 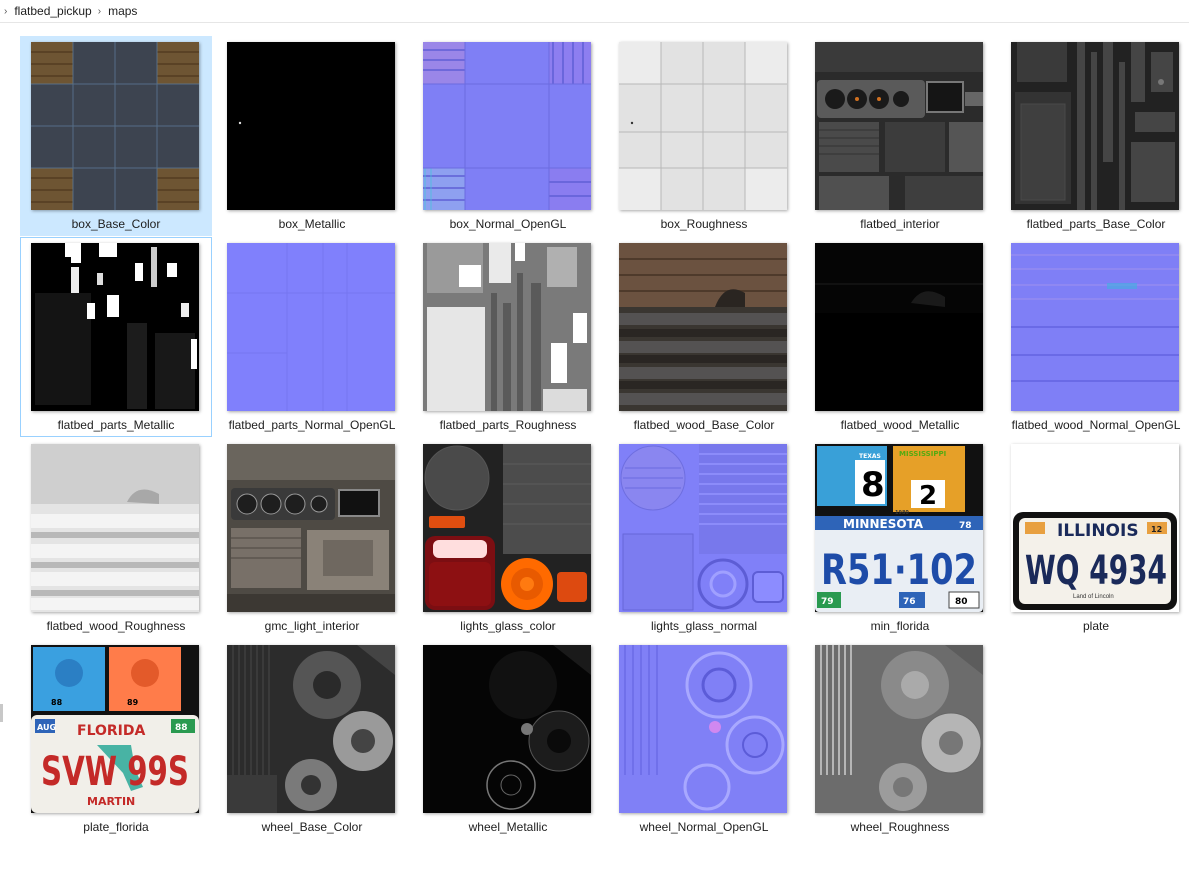 I want to click on file-item: box_Base_Color, so click(x=116, y=136).